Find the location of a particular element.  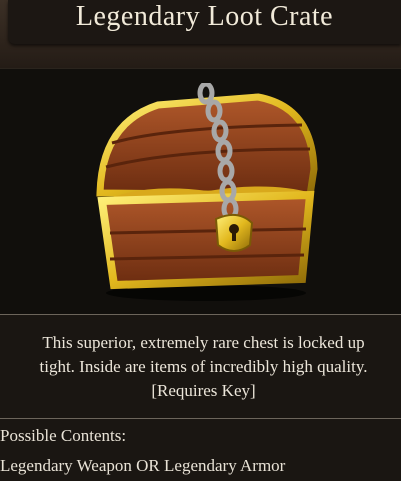

contents-value: Legendary Weapon OR Legendary Armor is located at coordinates (143, 465).